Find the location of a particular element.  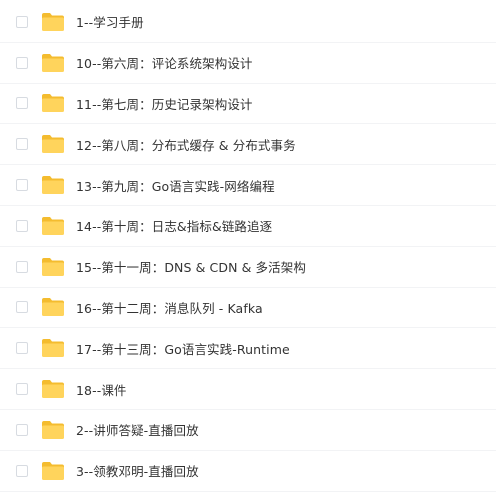

list-item: 12--第八周：分布式缓存 & 分布式事务 is located at coordinates (248, 145).